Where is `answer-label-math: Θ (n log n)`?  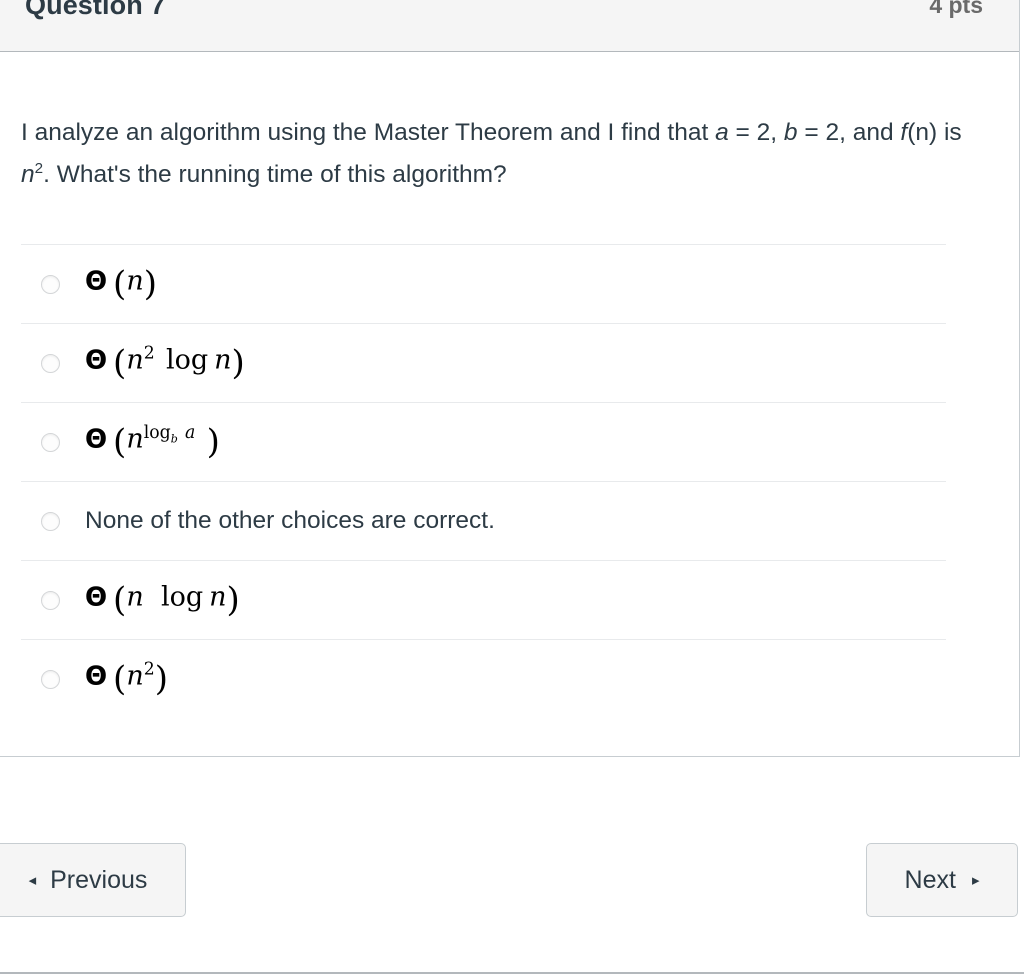 answer-label-math: Θ (n log n) is located at coordinates (162, 600).